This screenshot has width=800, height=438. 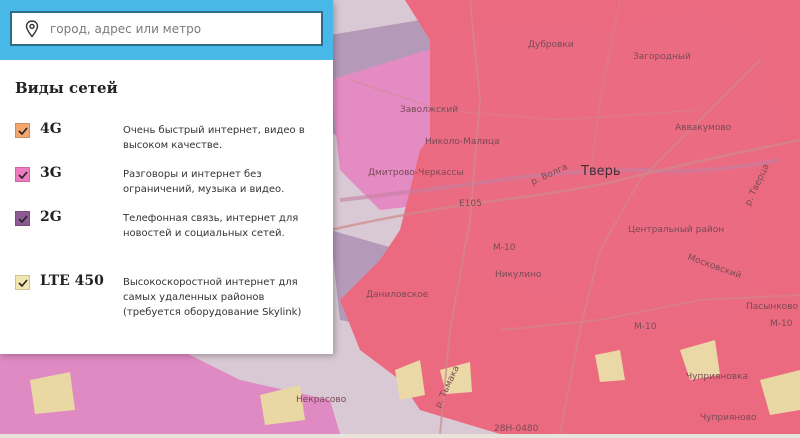 I want to click on network-name: 2G, so click(x=51, y=217).